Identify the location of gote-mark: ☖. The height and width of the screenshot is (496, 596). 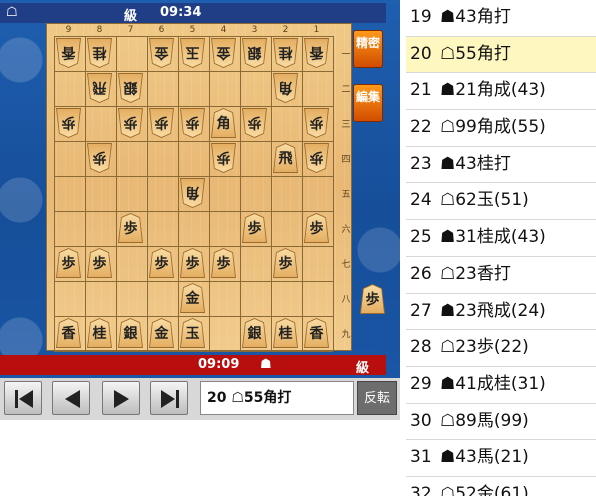
(12, 12).